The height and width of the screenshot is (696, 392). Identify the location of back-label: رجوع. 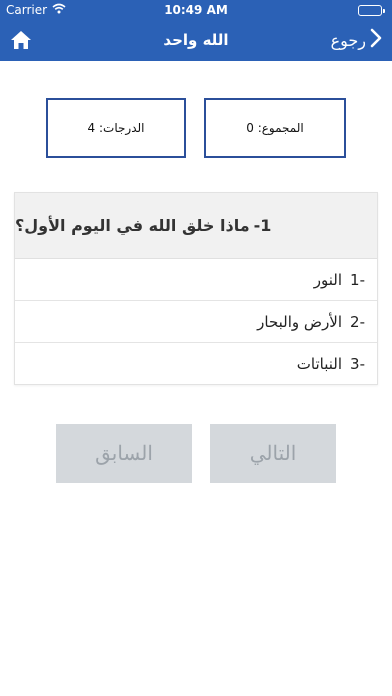
(348, 40).